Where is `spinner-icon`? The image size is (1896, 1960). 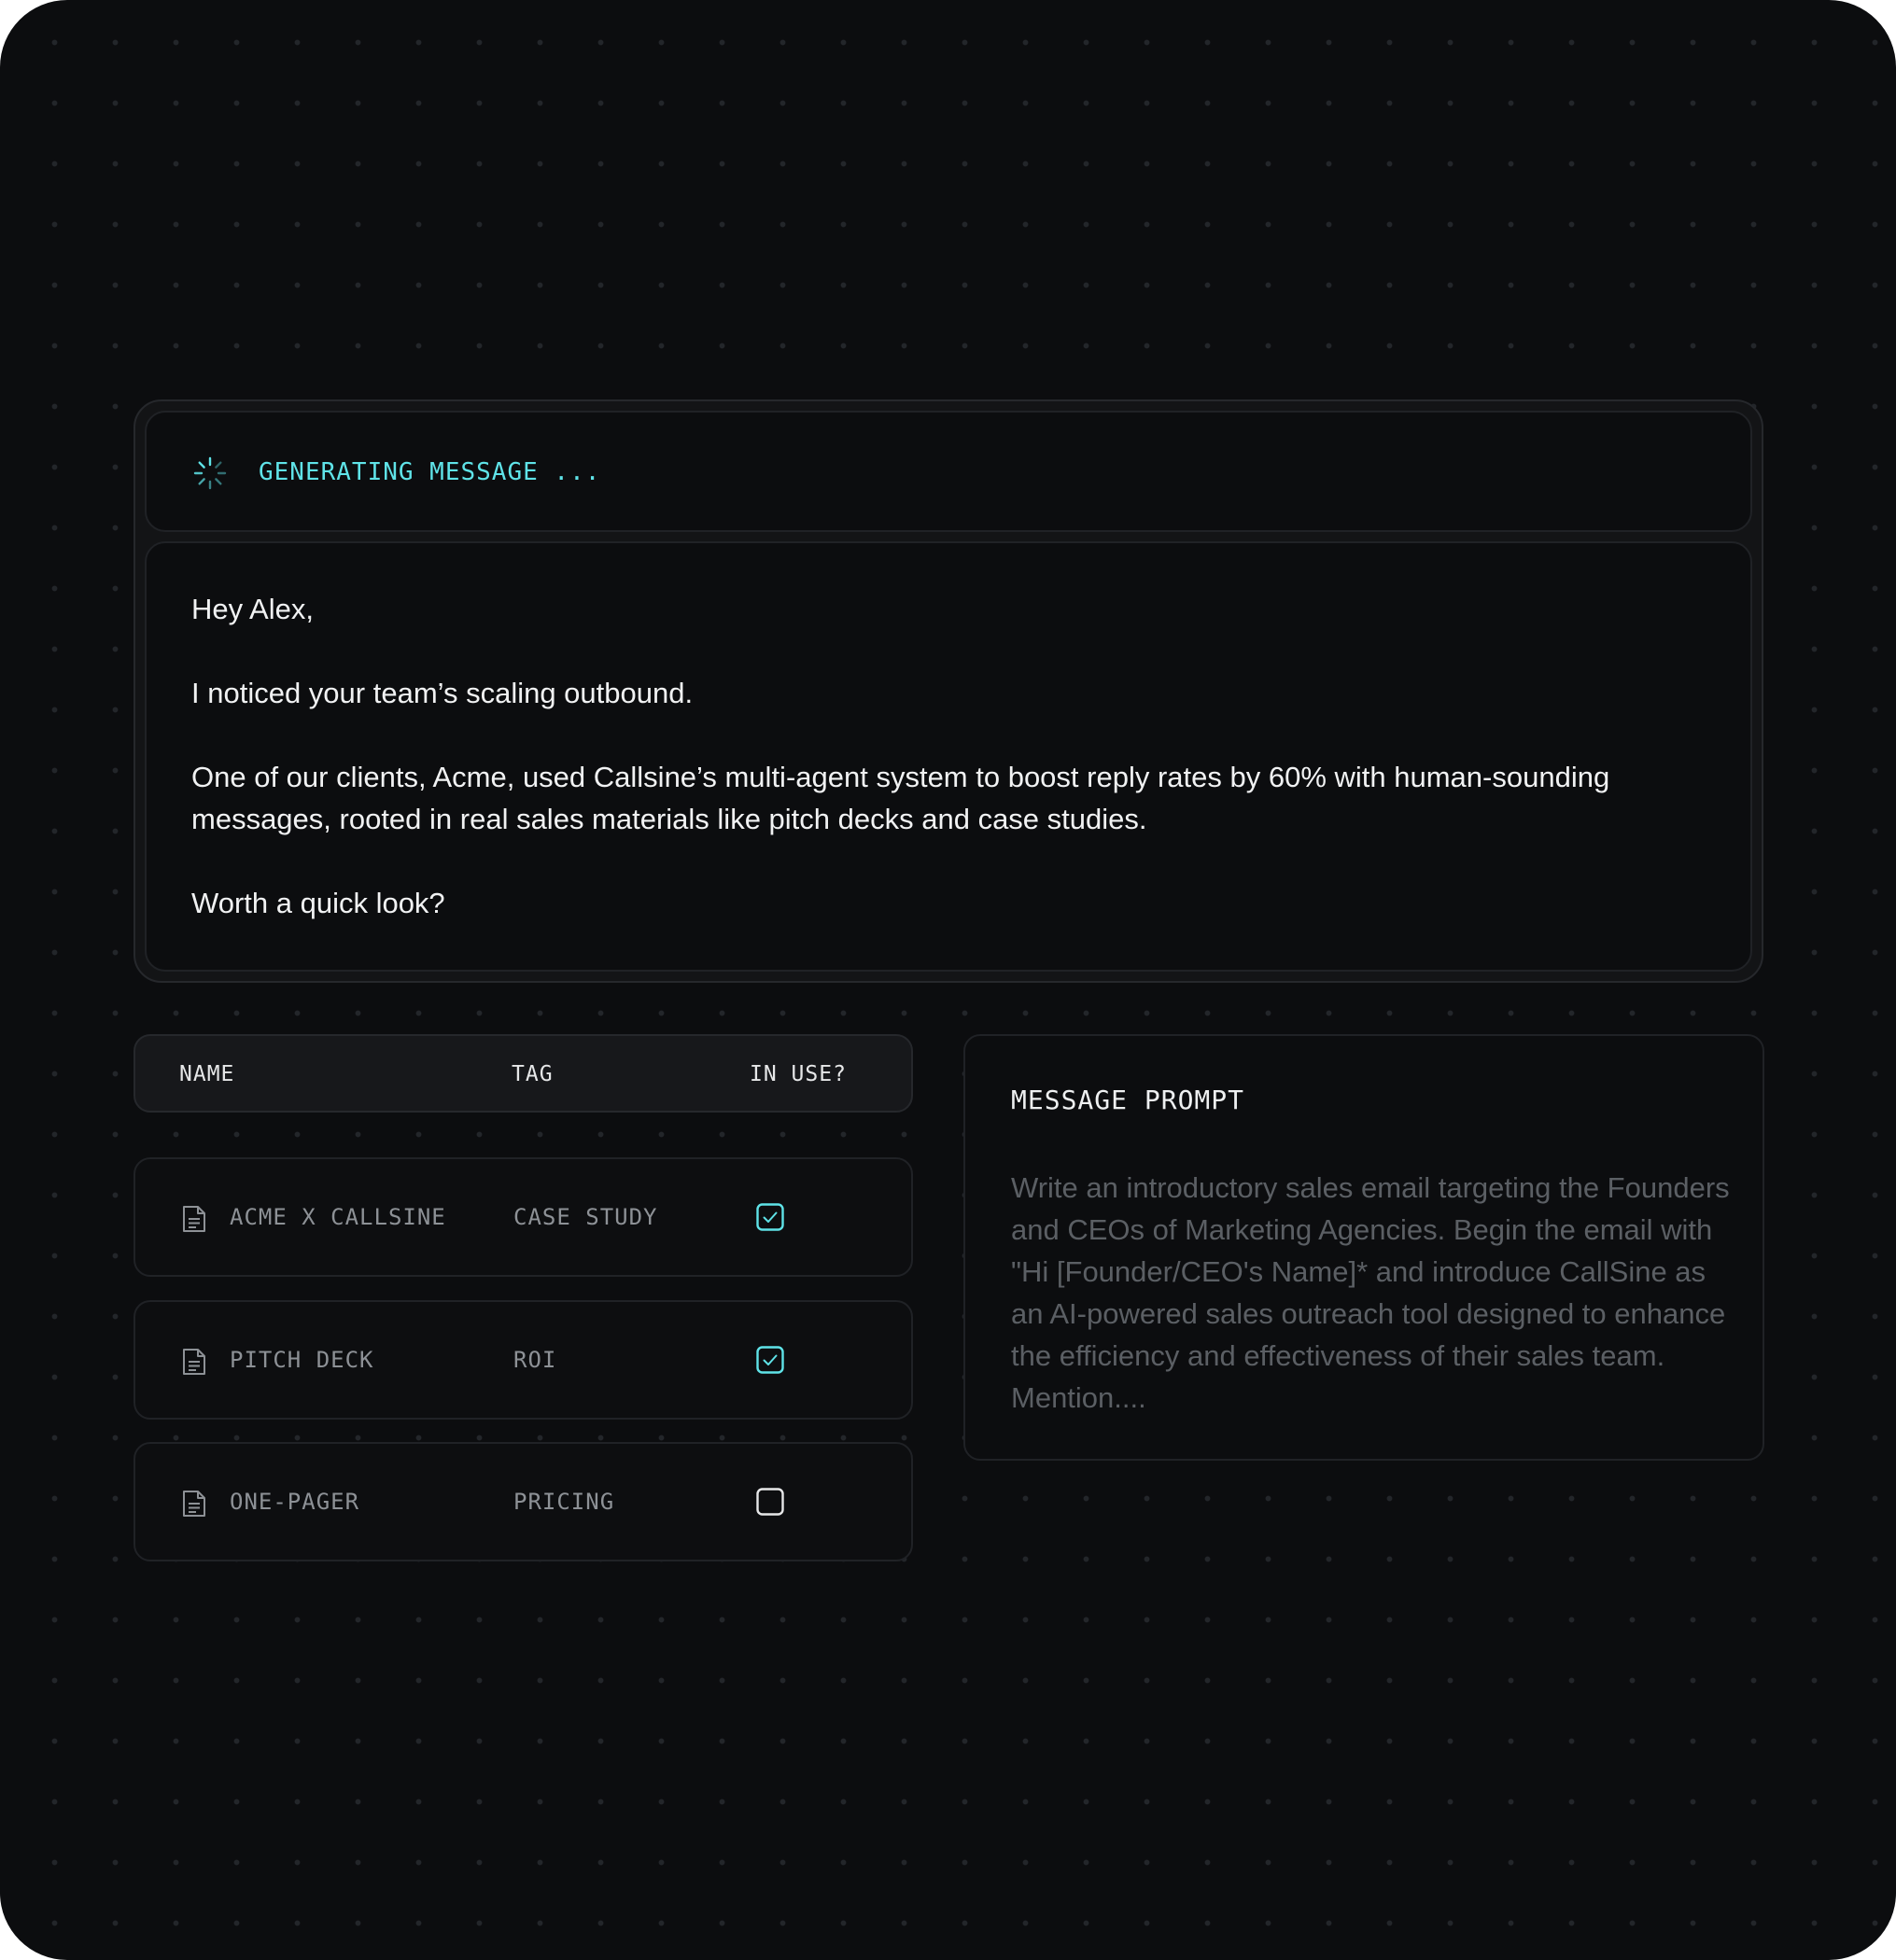 spinner-icon is located at coordinates (210, 473).